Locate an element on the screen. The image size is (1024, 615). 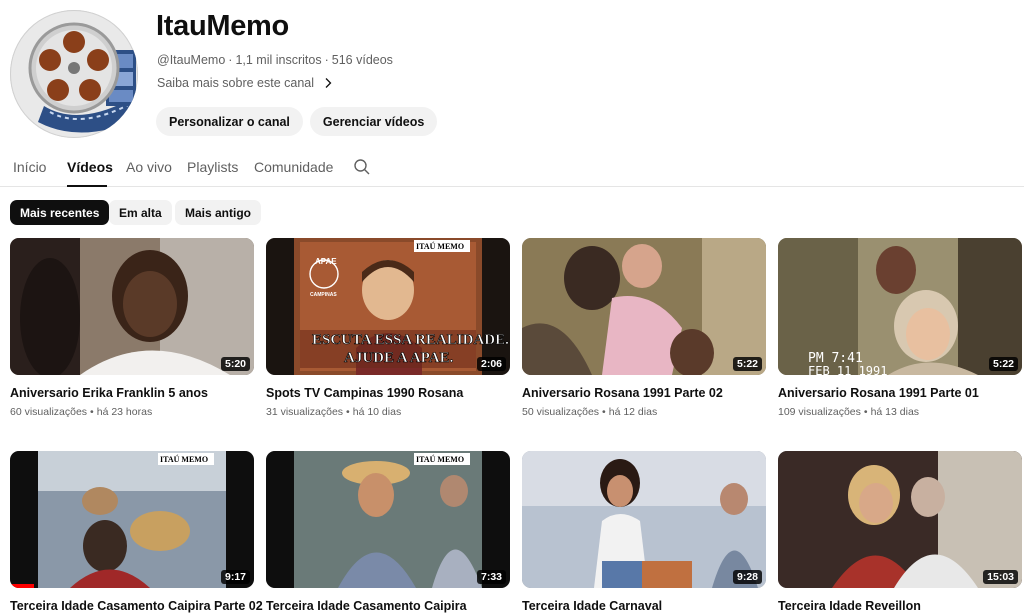
video-thumbnail: 5:22 is located at coordinates (644, 306).